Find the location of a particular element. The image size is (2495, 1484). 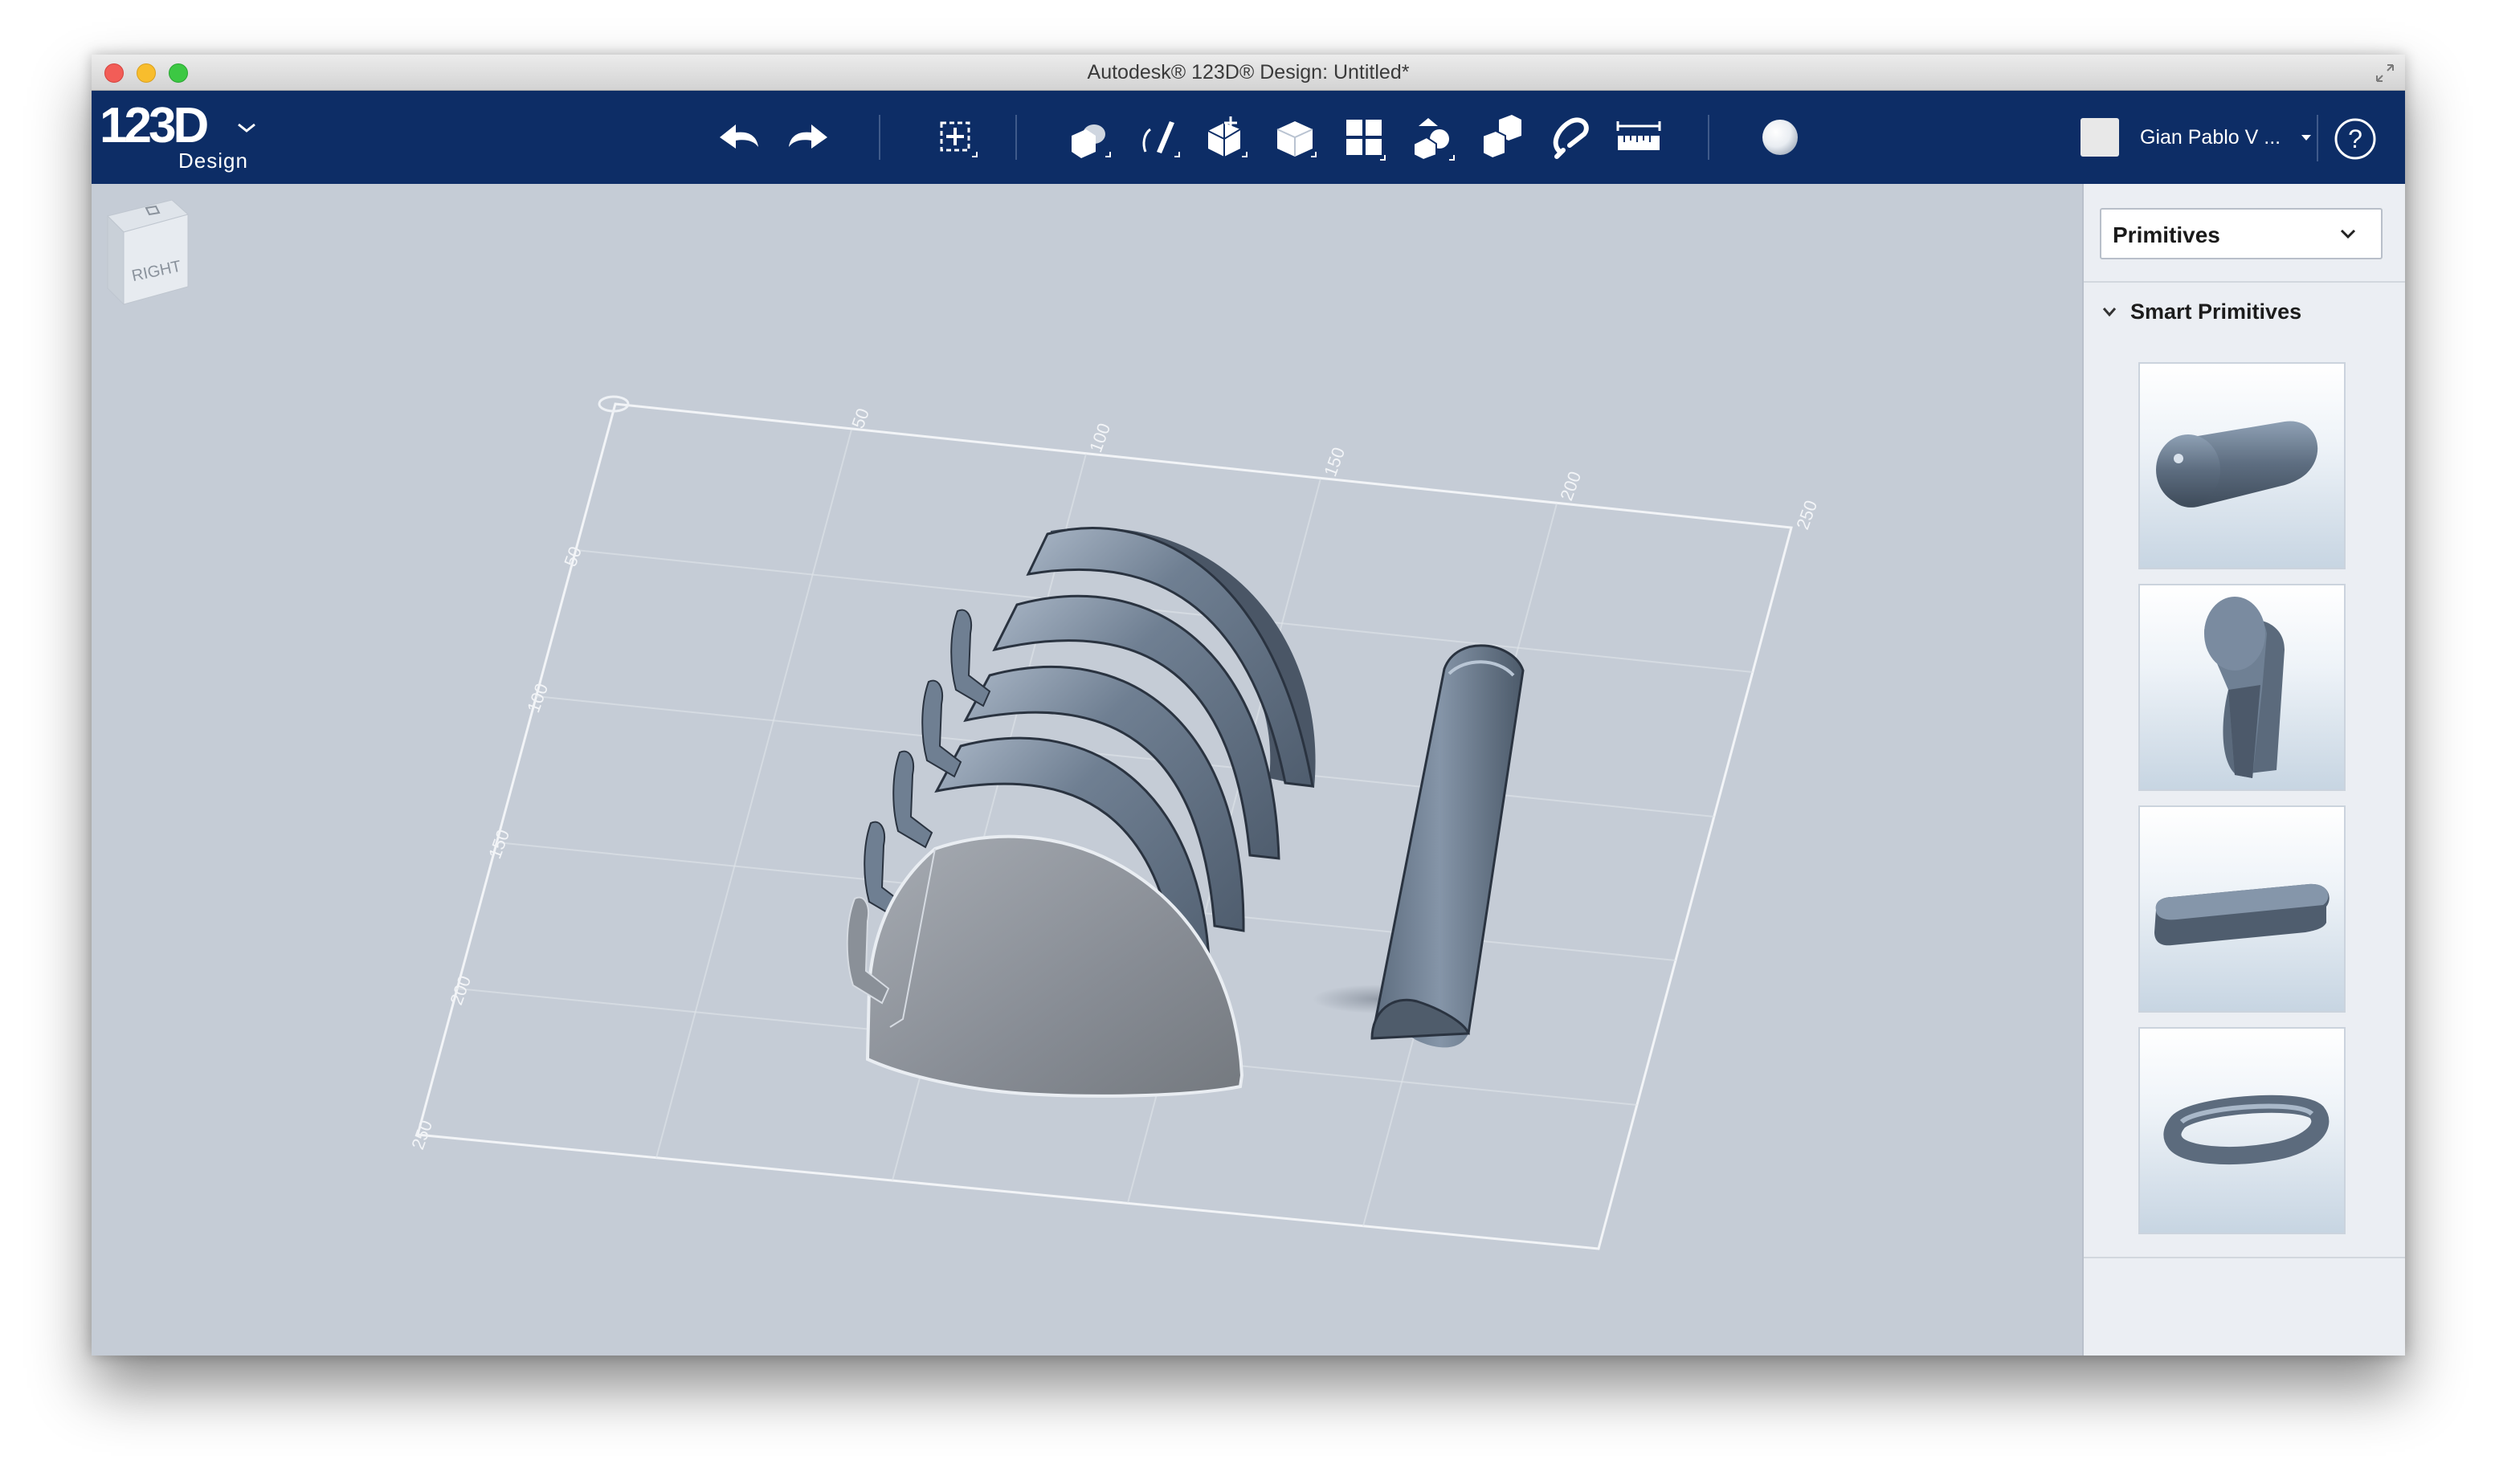

caret-down-icon is located at coordinates (2306, 138).